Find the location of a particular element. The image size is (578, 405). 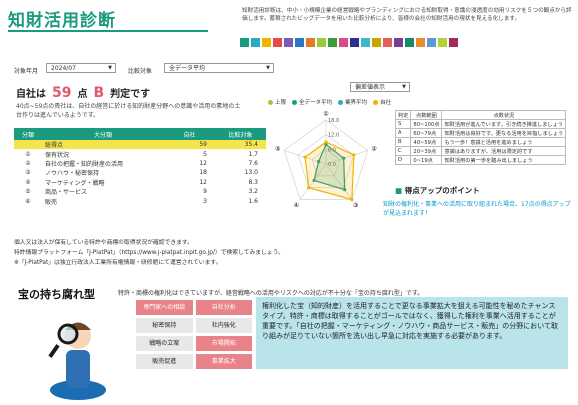

radar-tick-label: 12.0 is located at coordinates (333, 136).